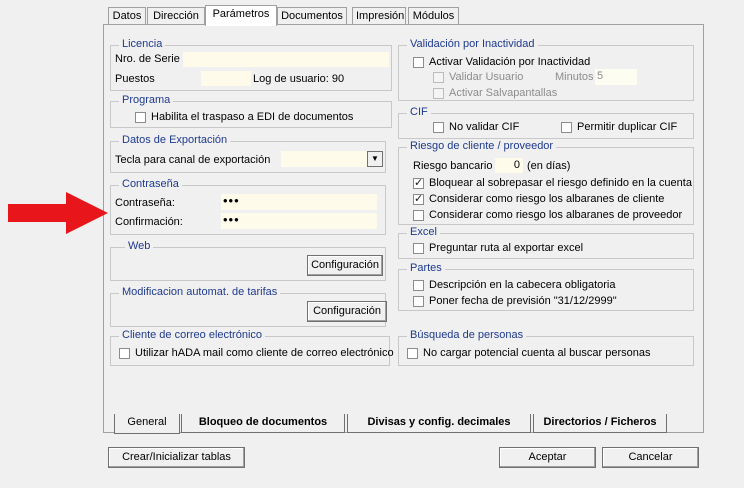  What do you see at coordinates (426, 268) in the screenshot?
I see `partes-title: Partes` at bounding box center [426, 268].